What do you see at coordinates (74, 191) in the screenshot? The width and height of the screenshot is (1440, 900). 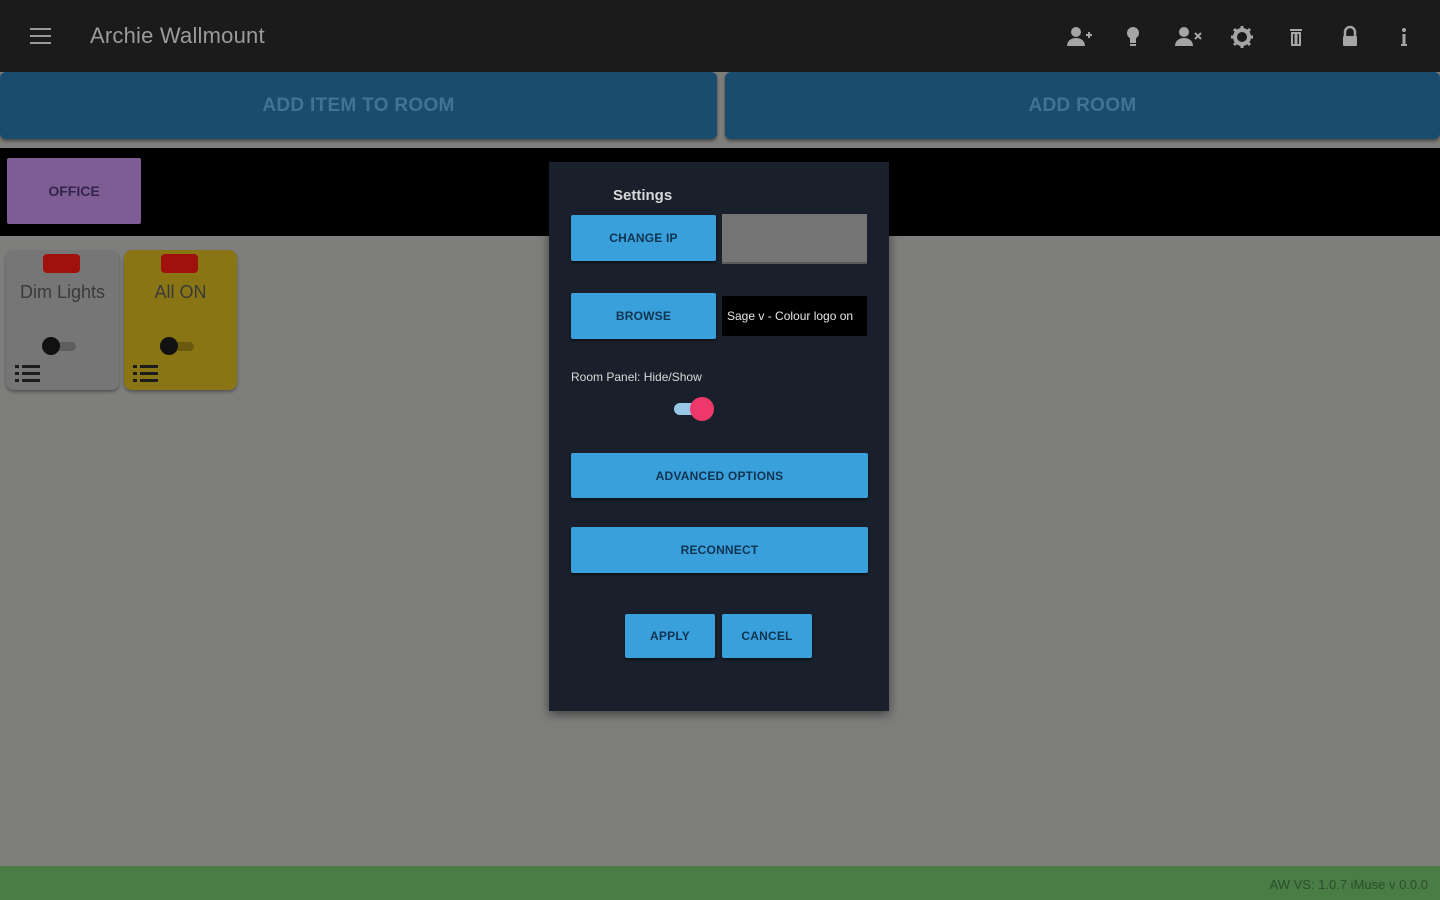 I see `room-tab-office: OFFICE` at bounding box center [74, 191].